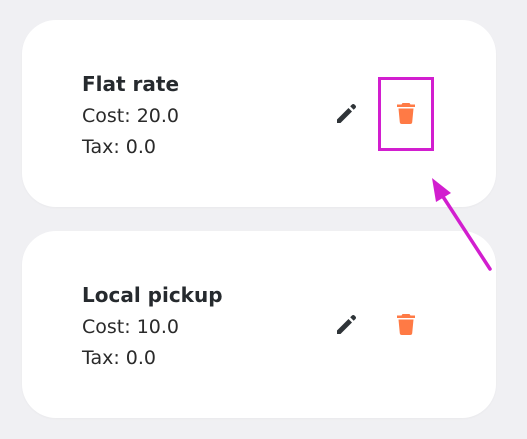  I want to click on cost-row: Cost: 20.0, so click(130, 116).